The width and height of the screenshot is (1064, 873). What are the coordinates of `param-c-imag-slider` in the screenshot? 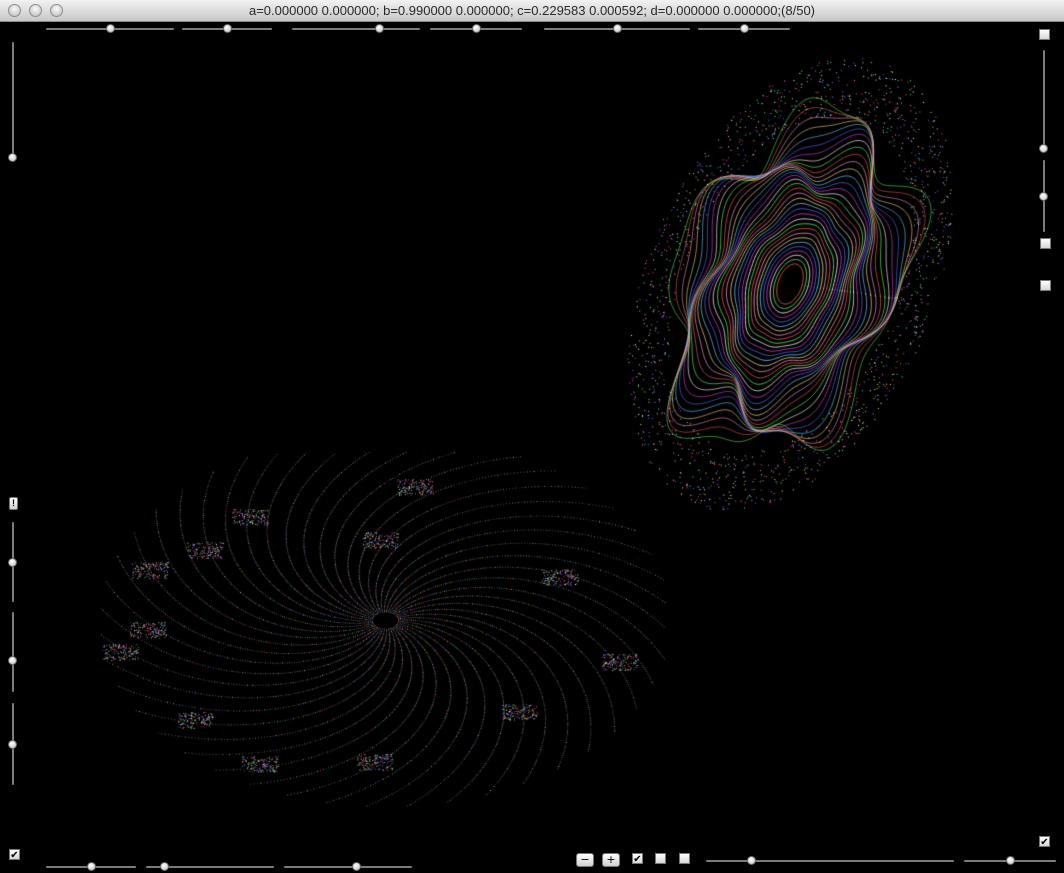 It's located at (744, 29).